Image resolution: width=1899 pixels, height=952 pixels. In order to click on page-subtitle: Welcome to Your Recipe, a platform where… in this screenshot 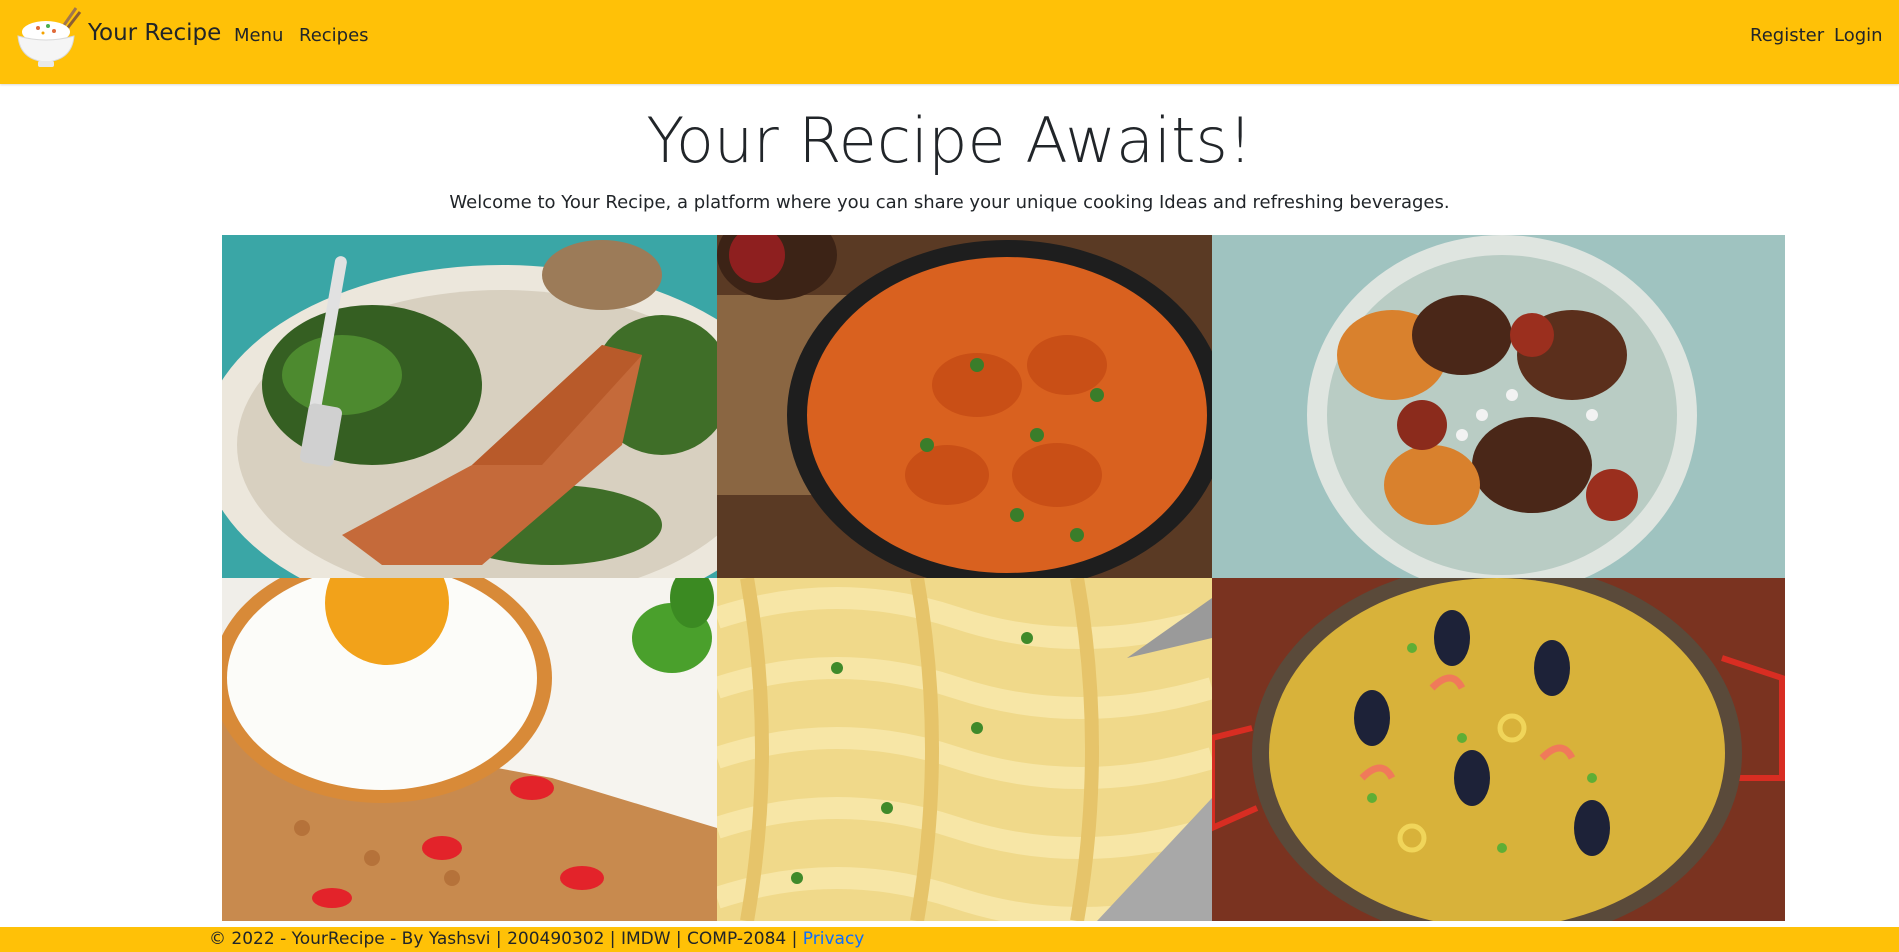, I will do `click(949, 202)`.